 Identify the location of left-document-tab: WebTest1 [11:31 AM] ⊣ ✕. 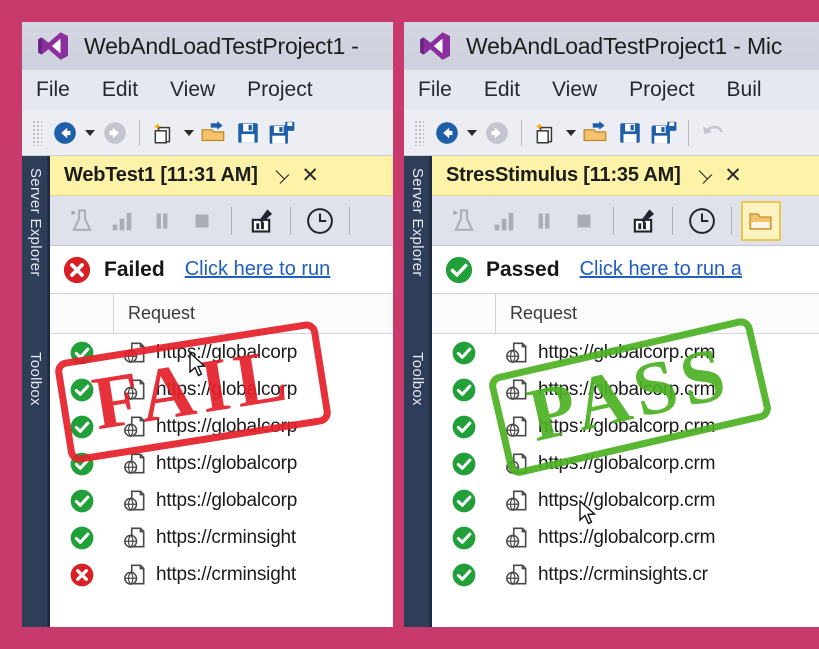
(221, 176).